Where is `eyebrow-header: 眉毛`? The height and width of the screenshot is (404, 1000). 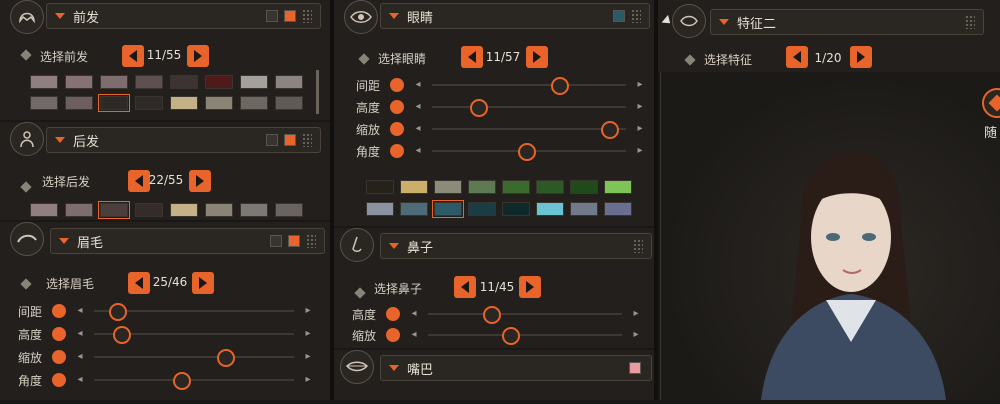
eyebrow-header: 眉毛 is located at coordinates (187, 241).